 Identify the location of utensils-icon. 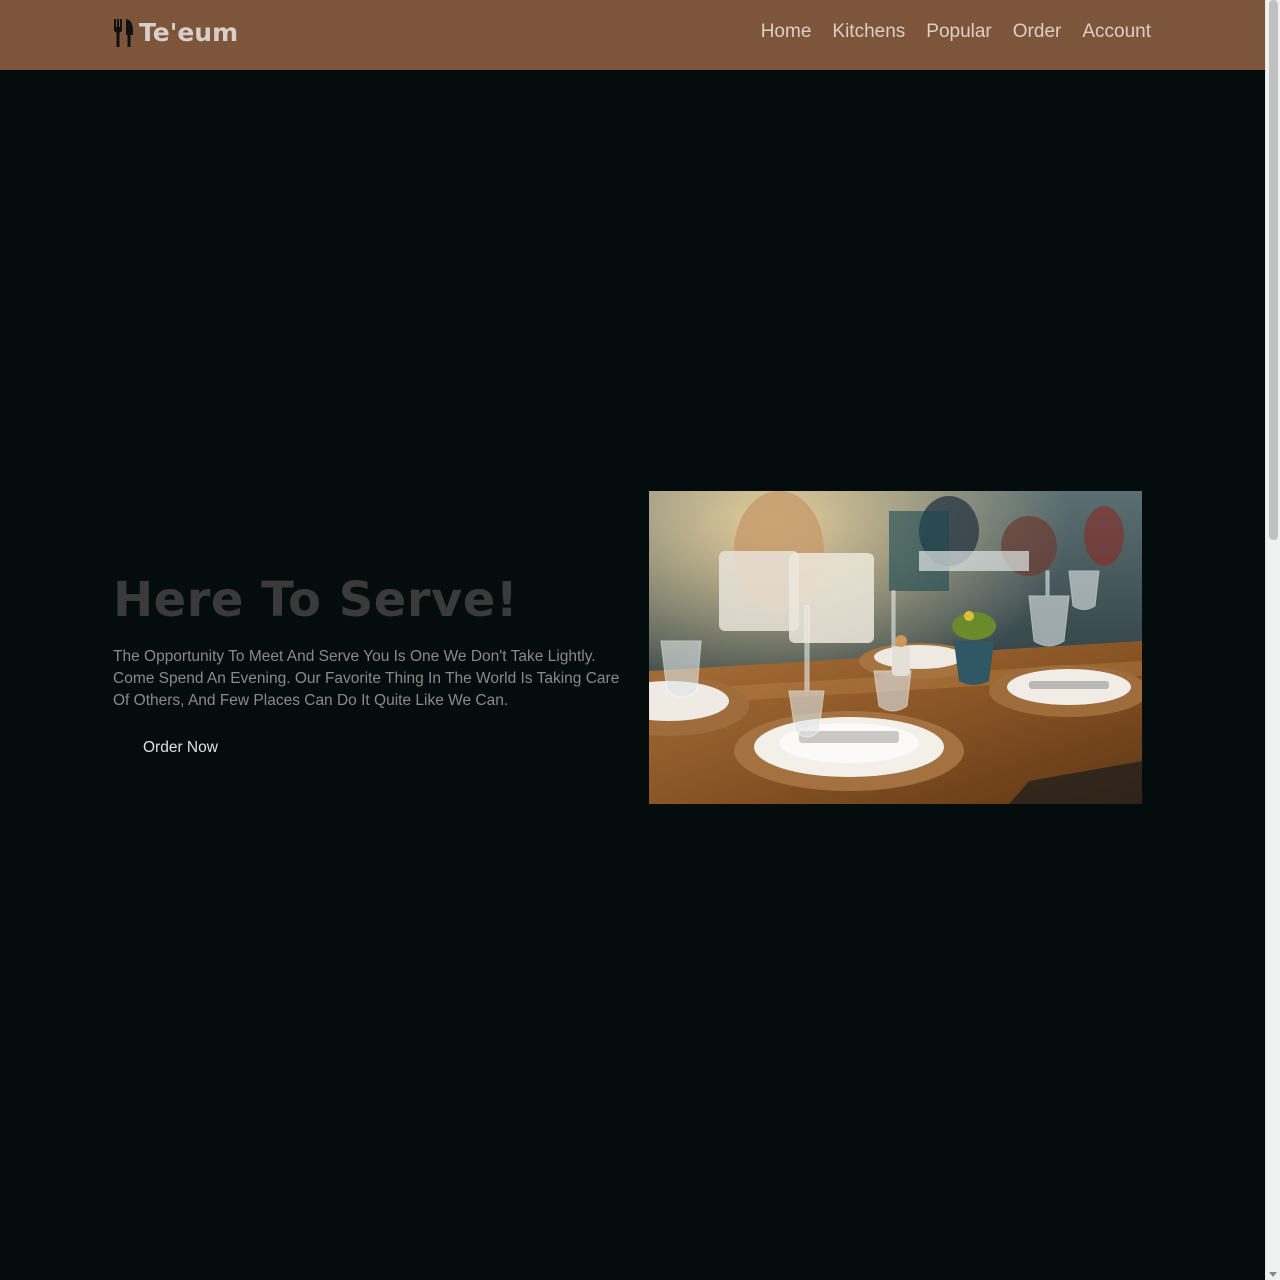
(123, 32).